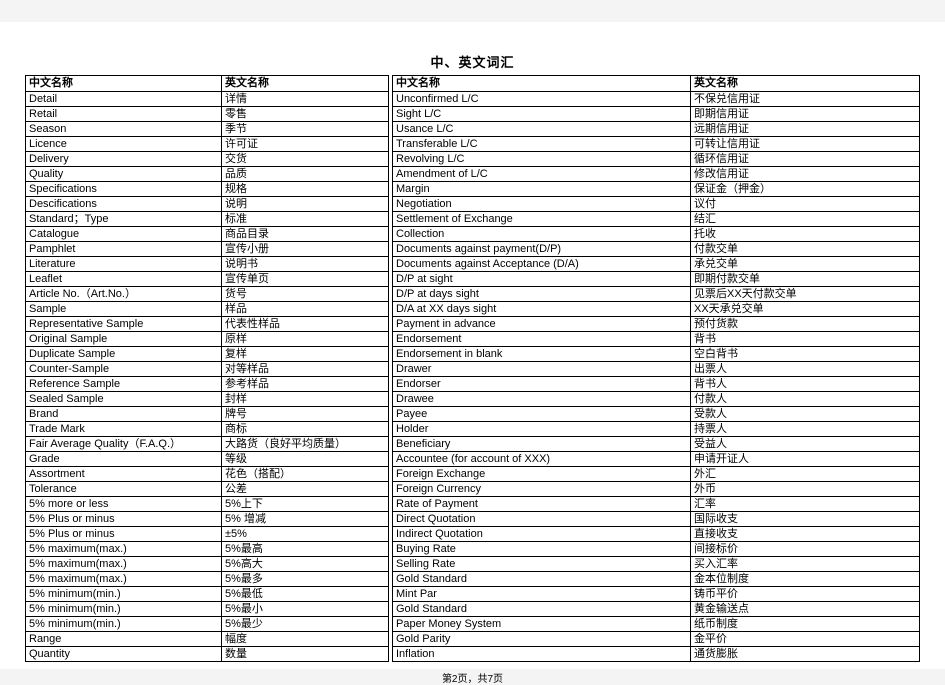 This screenshot has height=685, width=945. What do you see at coordinates (656, 249) in the screenshot?
I see `table-row: Documents against payment(D/P) 付款交单` at bounding box center [656, 249].